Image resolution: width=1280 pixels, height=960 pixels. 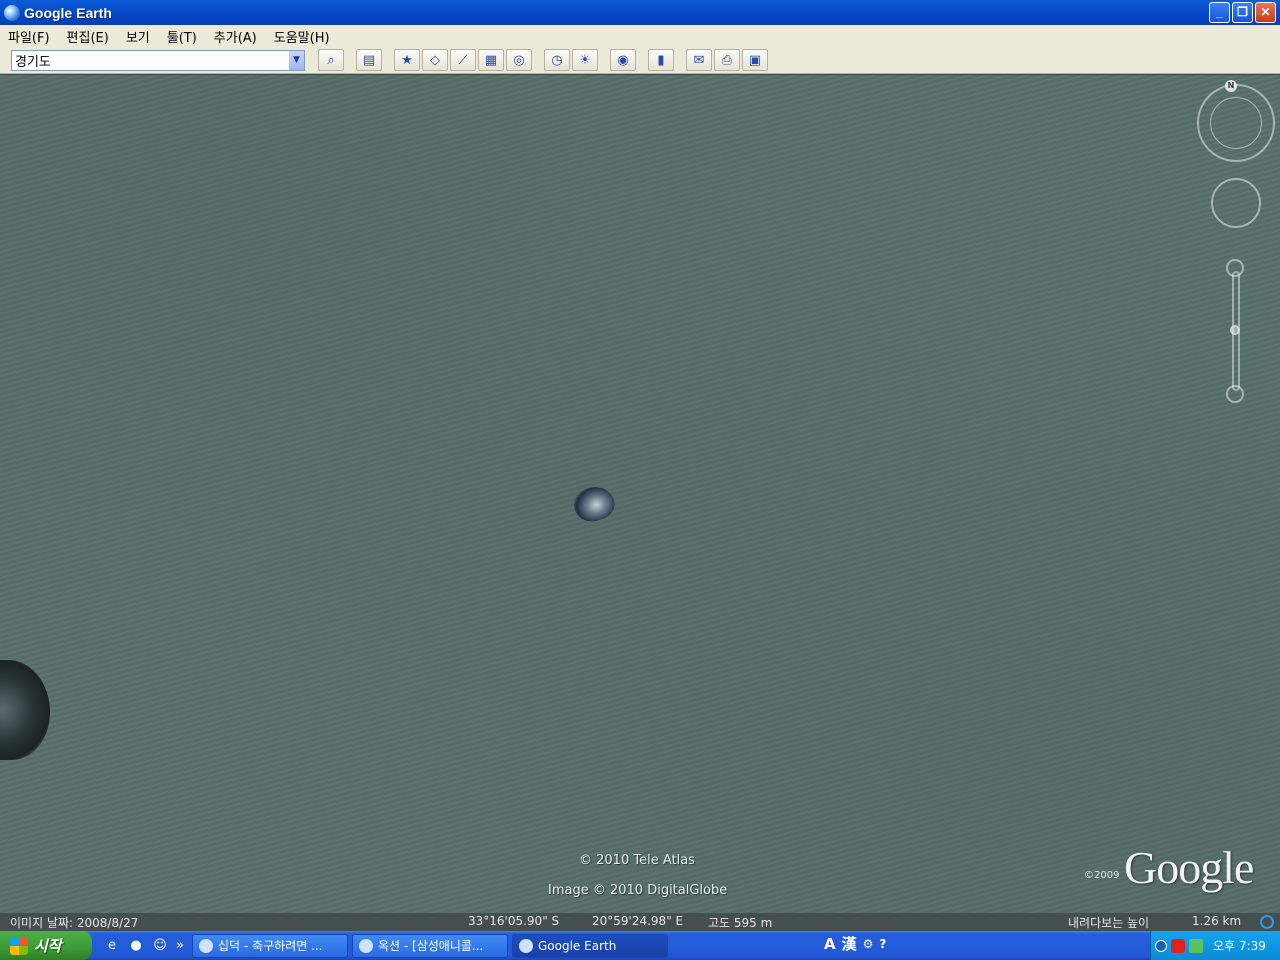 What do you see at coordinates (1236, 123) in the screenshot?
I see `look-joystick` at bounding box center [1236, 123].